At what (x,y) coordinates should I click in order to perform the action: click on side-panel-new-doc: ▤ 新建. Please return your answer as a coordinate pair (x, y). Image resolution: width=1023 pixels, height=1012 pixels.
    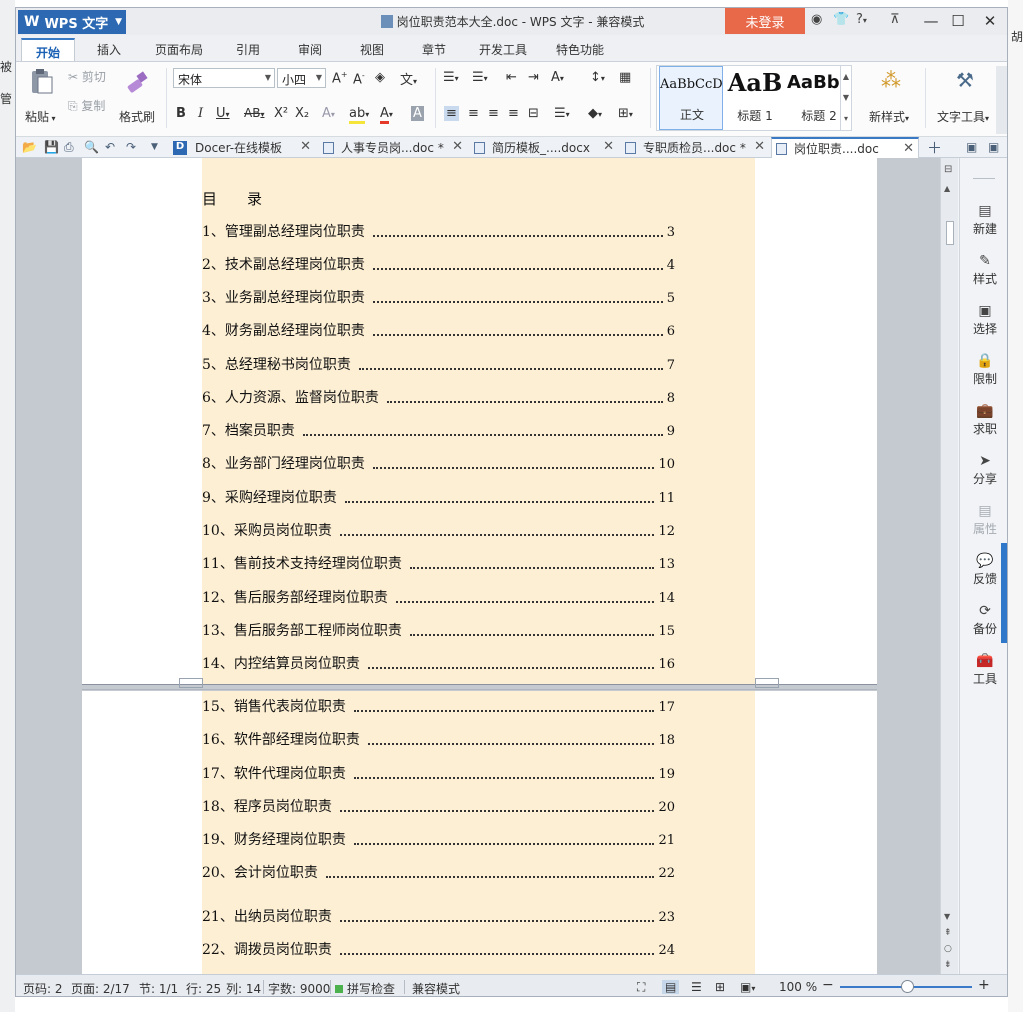
    Looking at the image, I should click on (983, 220).